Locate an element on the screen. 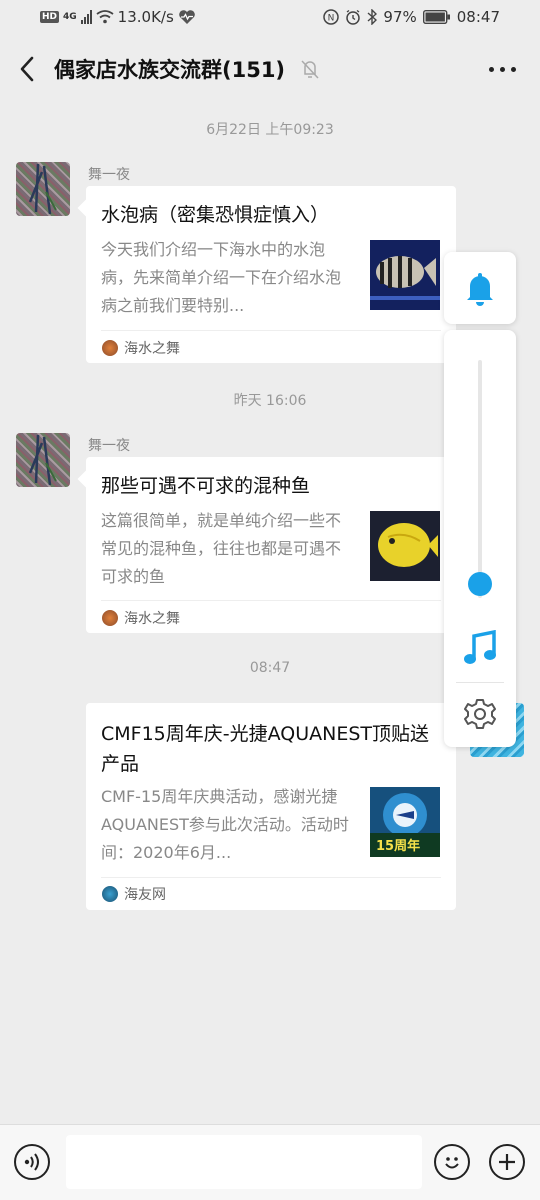 This screenshot has width=540, height=1200. battery-icon is located at coordinates (436, 17).